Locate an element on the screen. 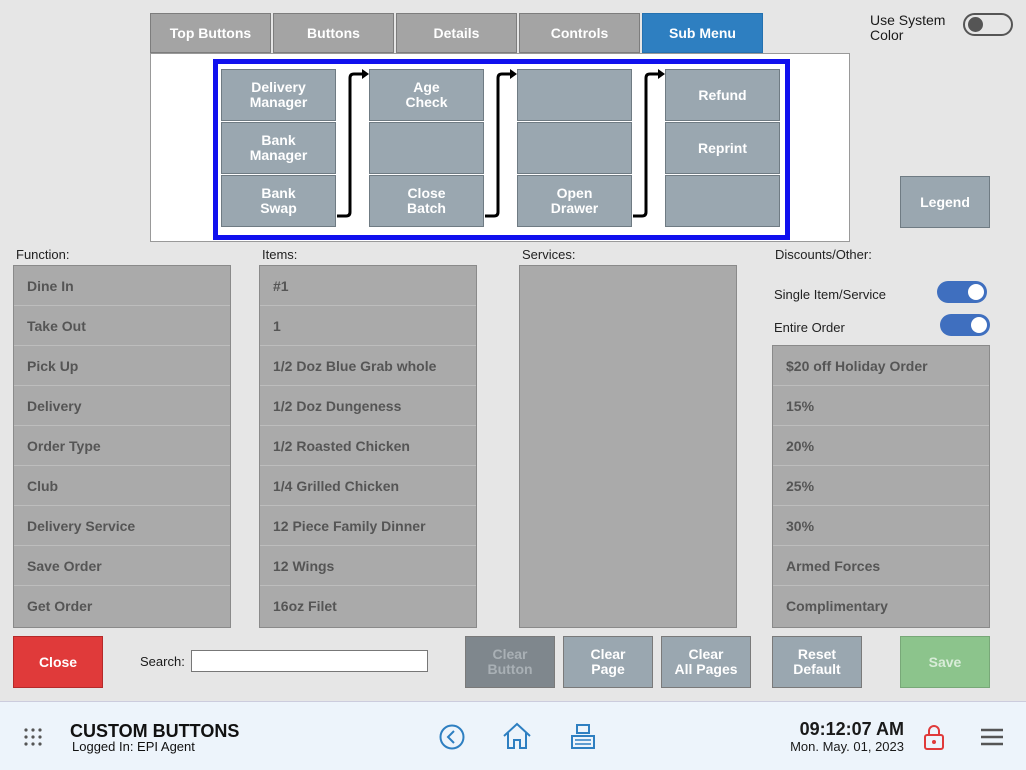 Image resolution: width=1026 pixels, height=770 pixels. use-system-color-label: Use System Color is located at coordinates (908, 27).